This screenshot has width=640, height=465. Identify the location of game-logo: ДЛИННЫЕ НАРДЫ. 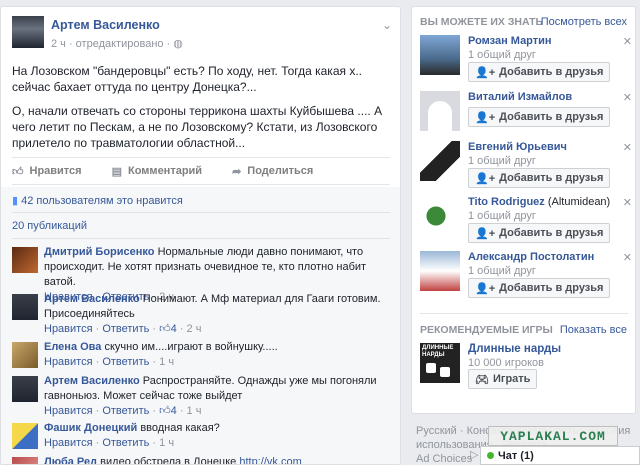
(440, 363).